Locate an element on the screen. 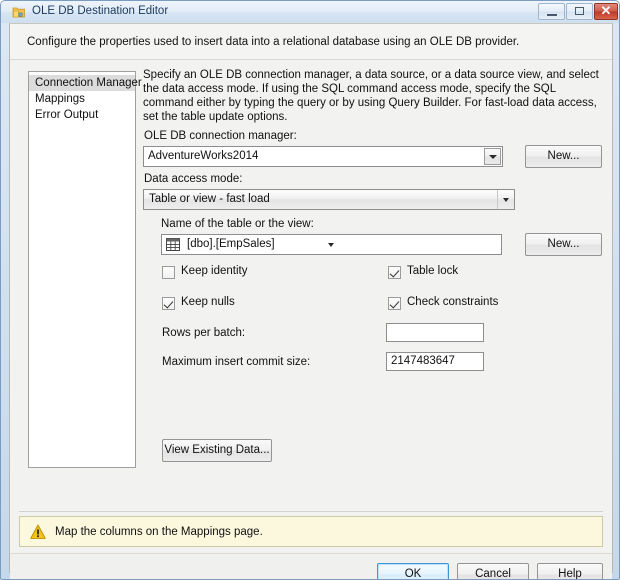 This screenshot has width=620, height=580. warning-triangle-icon is located at coordinates (38, 532).